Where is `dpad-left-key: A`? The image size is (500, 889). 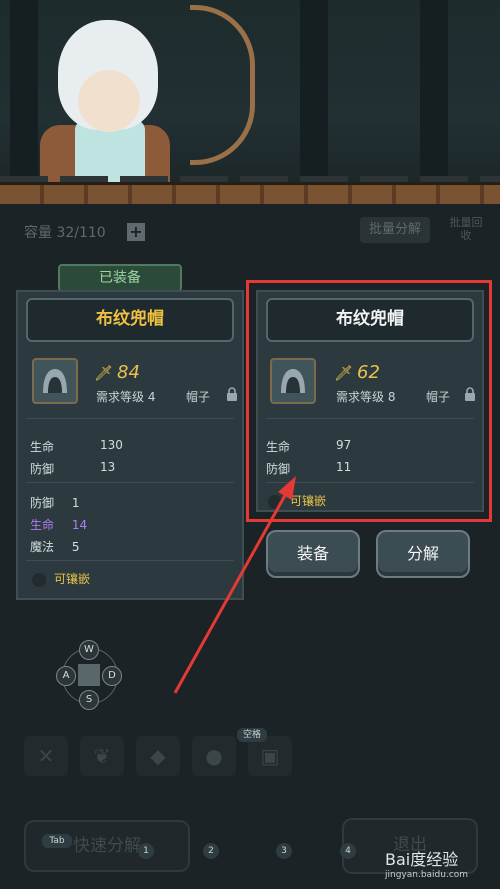
dpad-left-key: A is located at coordinates (66, 676).